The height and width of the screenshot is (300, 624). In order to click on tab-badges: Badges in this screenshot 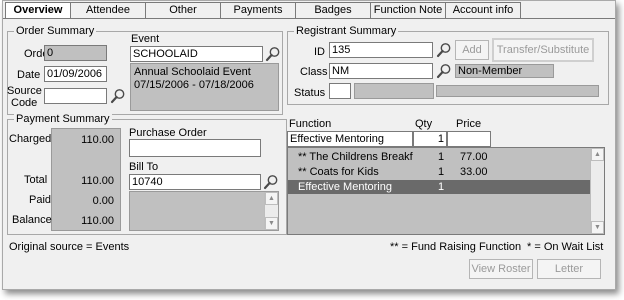, I will do `click(333, 10)`.